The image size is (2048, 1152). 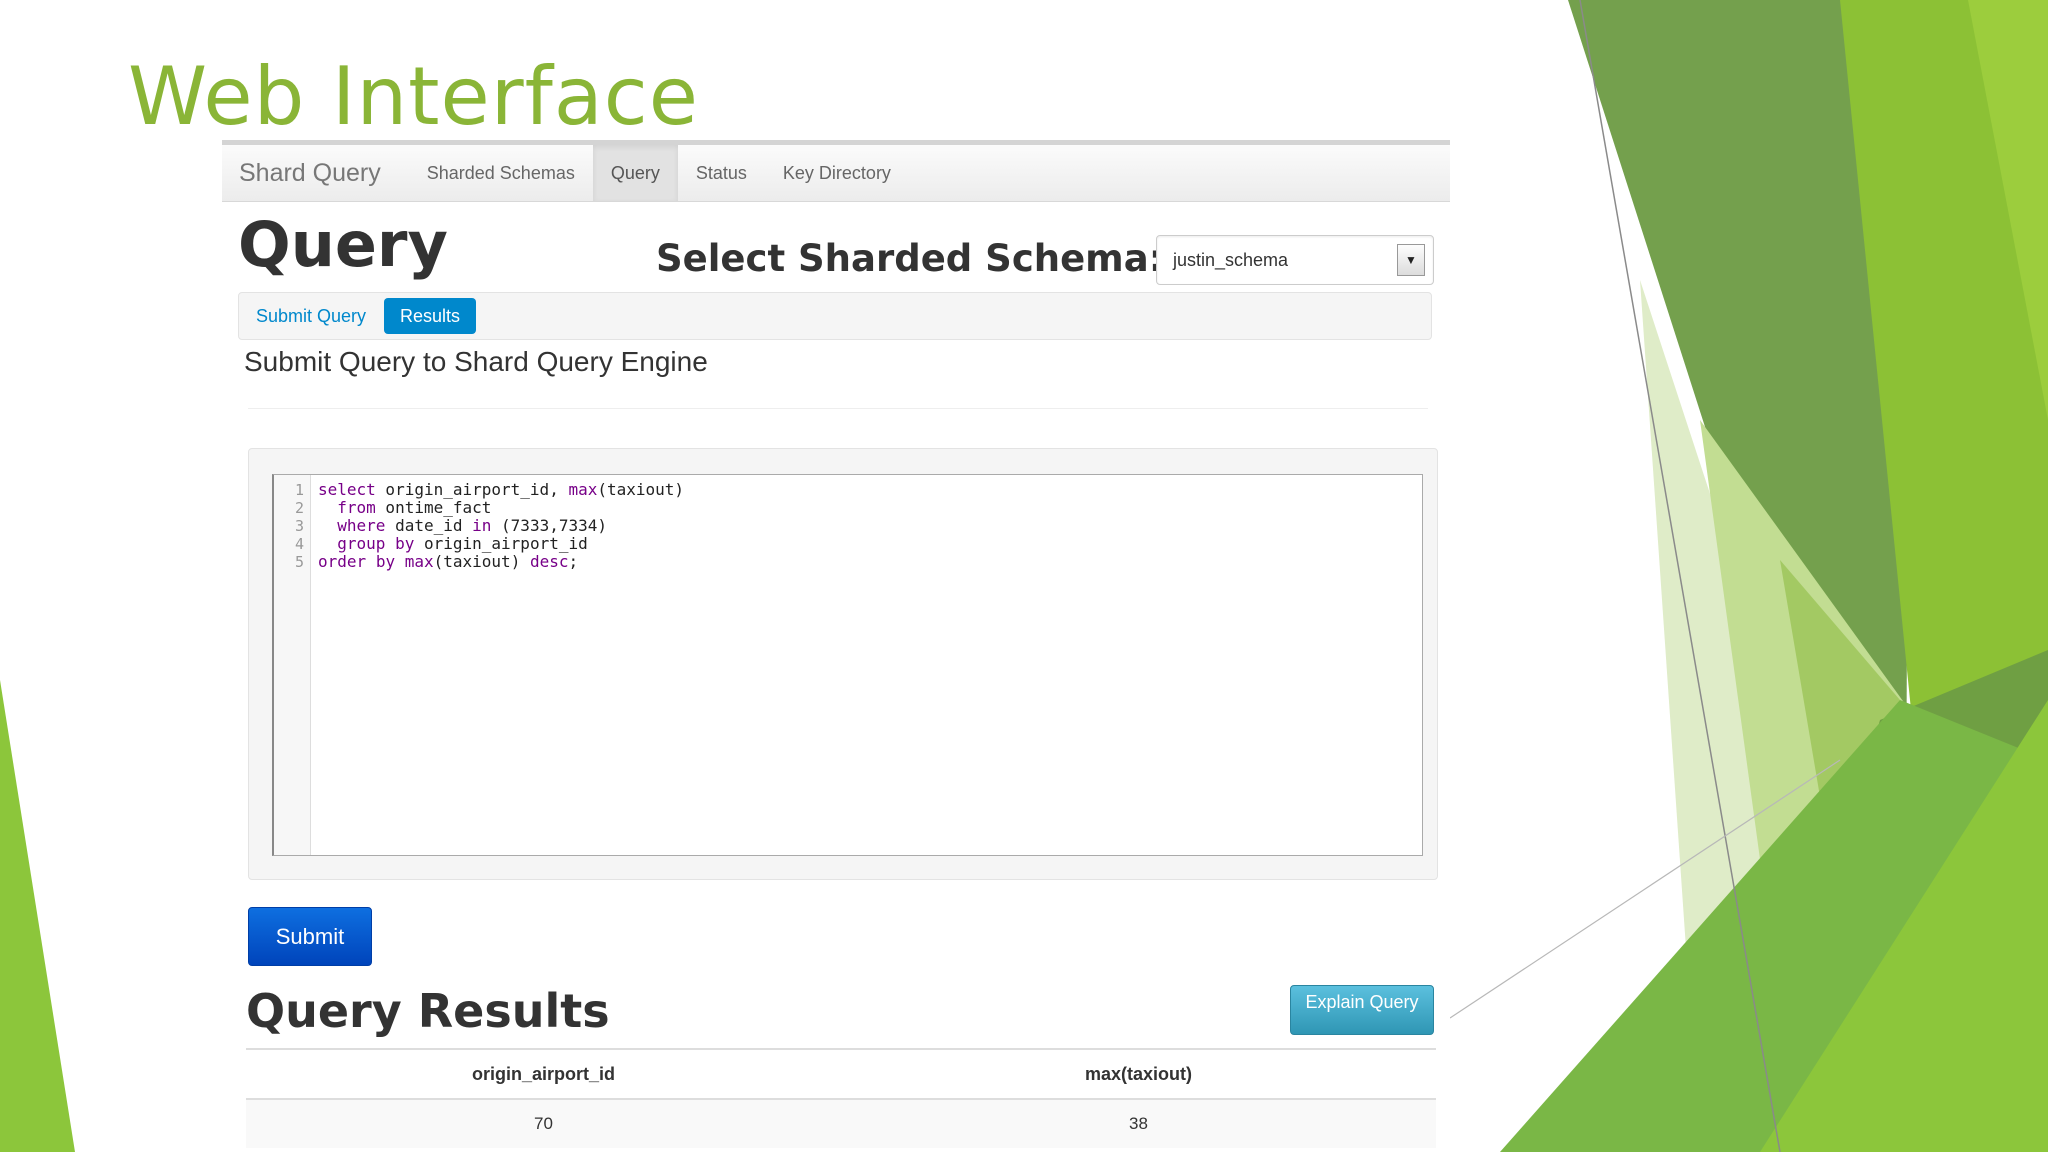 I want to click on nav-item-key-directory: Key Directory, so click(x=837, y=173).